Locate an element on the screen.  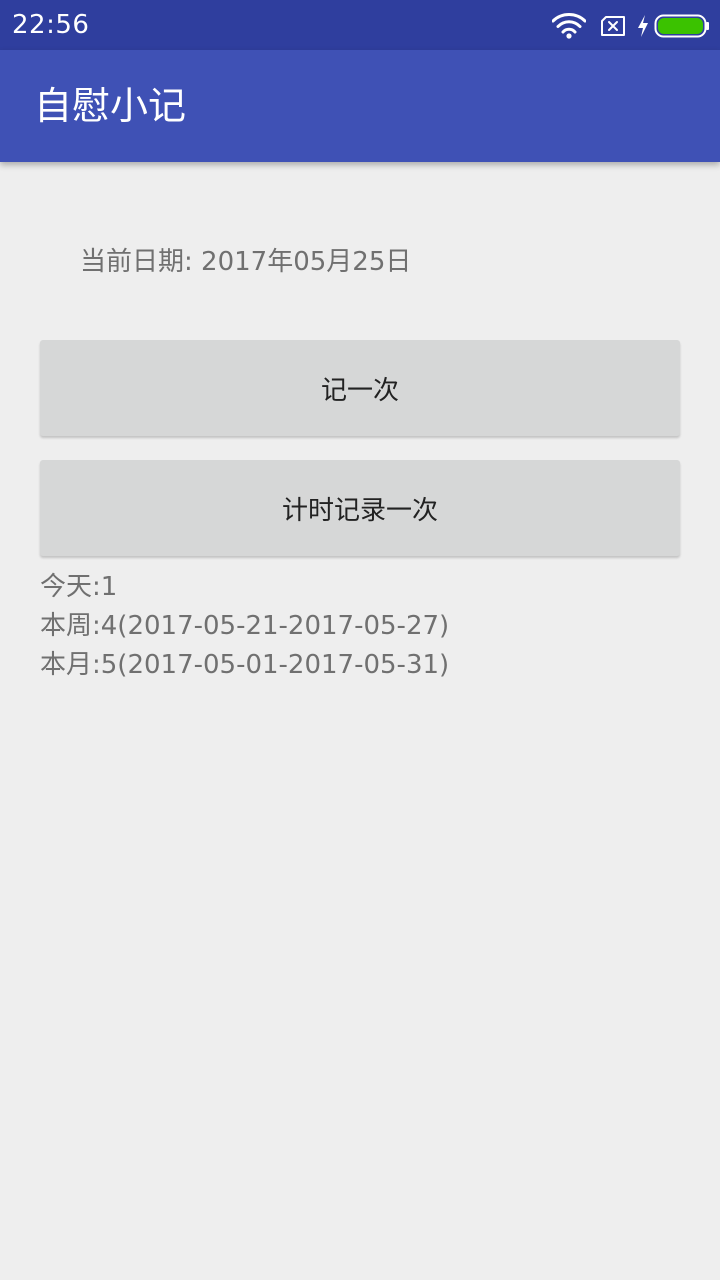
status-time: 22:56 is located at coordinates (51, 25).